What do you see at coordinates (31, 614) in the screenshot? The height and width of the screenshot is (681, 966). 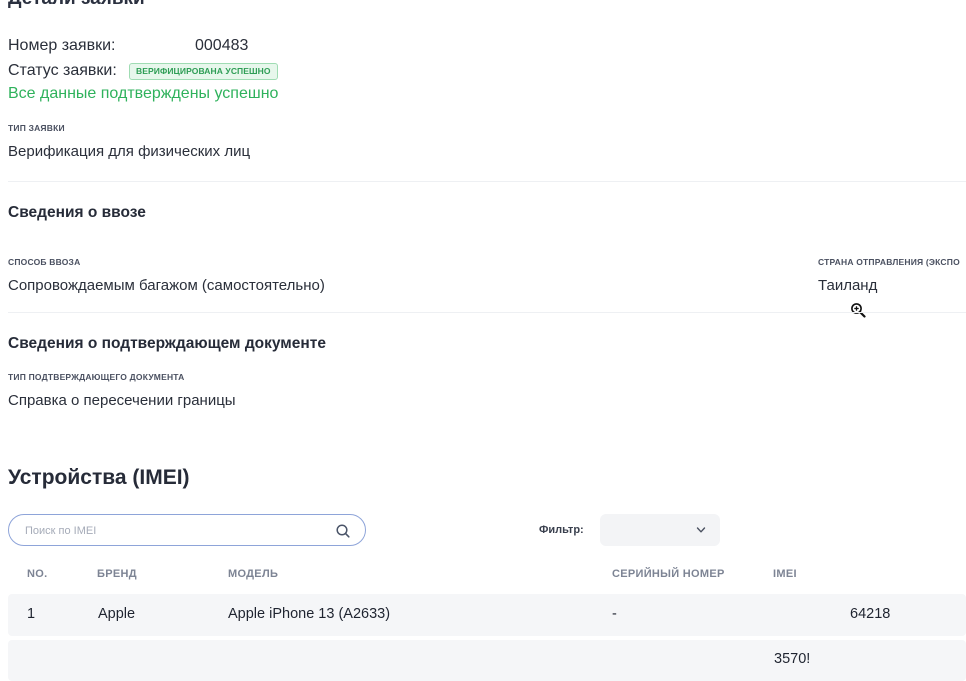 I see `cell-no: 1` at bounding box center [31, 614].